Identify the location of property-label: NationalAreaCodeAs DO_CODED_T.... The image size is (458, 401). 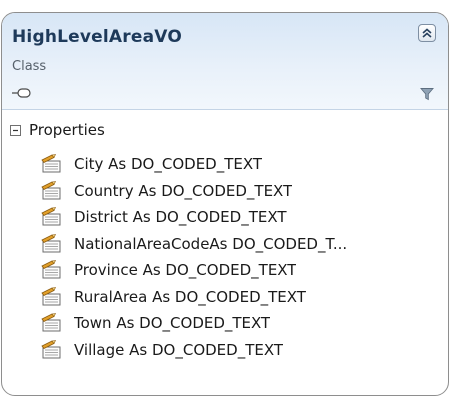
(211, 243).